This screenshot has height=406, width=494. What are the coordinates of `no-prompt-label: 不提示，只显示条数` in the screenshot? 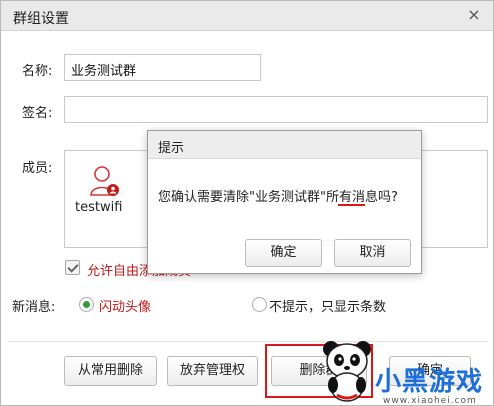 It's located at (328, 307).